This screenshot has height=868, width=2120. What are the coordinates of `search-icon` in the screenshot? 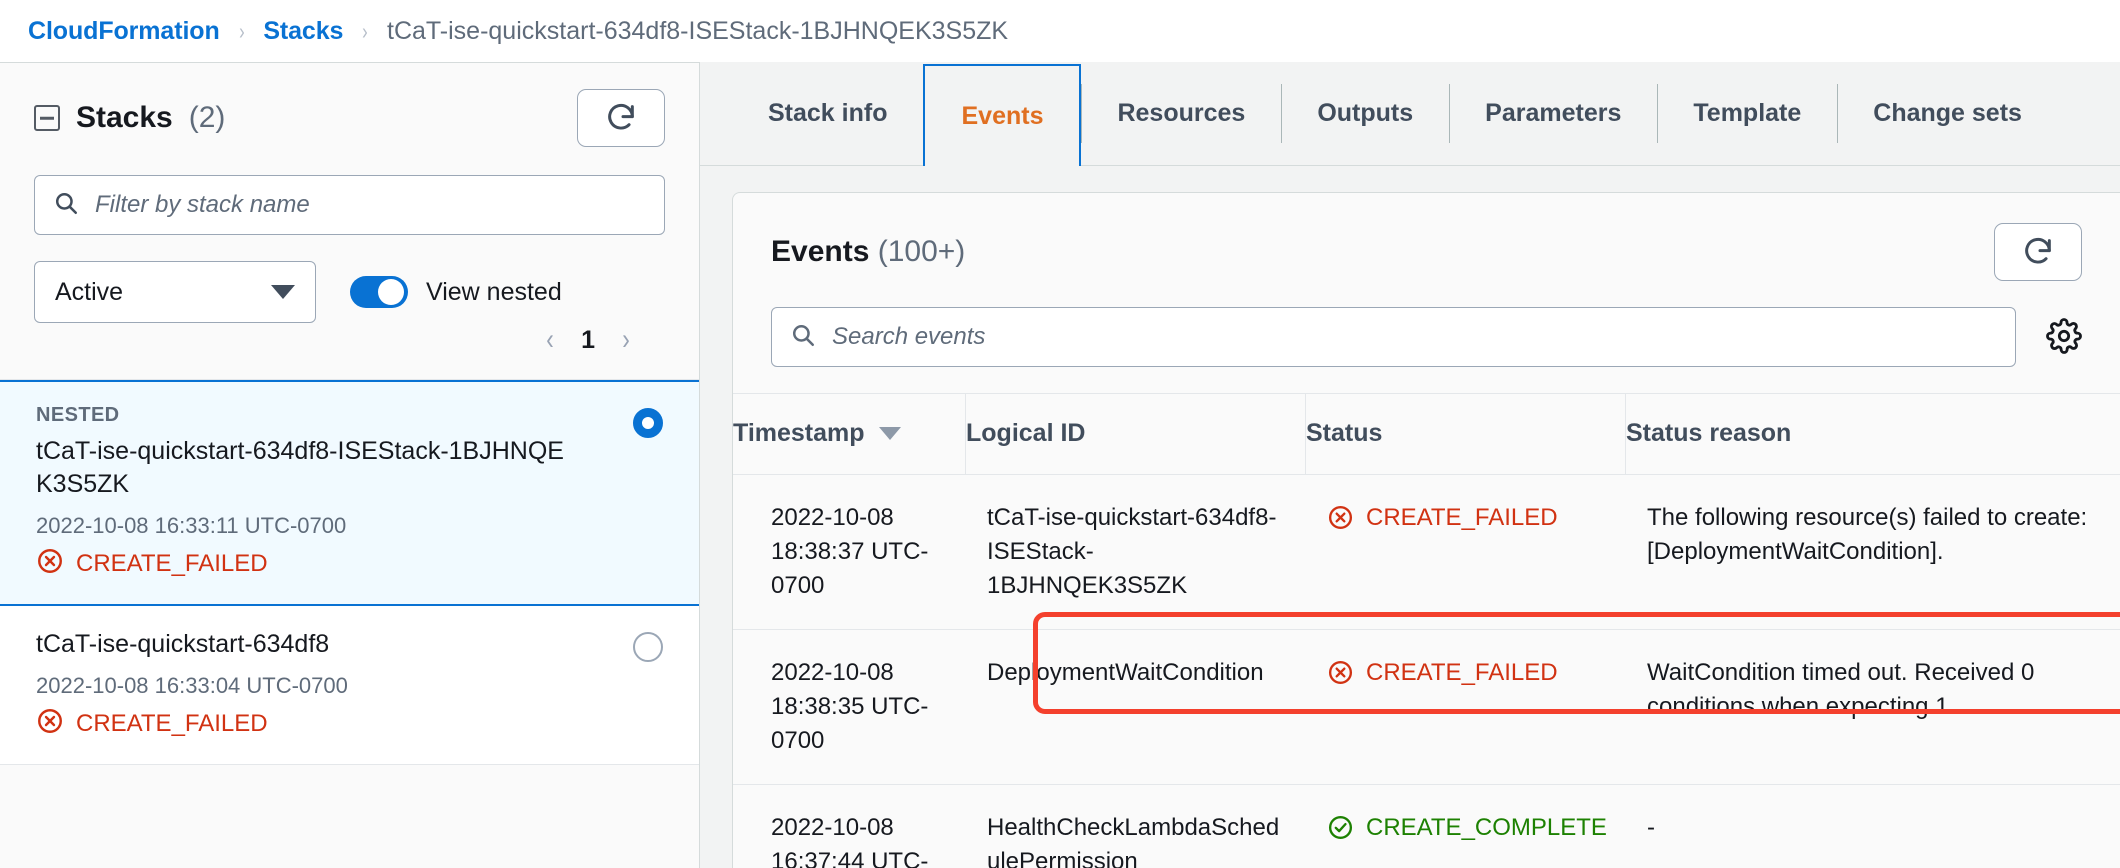 It's located at (66, 205).